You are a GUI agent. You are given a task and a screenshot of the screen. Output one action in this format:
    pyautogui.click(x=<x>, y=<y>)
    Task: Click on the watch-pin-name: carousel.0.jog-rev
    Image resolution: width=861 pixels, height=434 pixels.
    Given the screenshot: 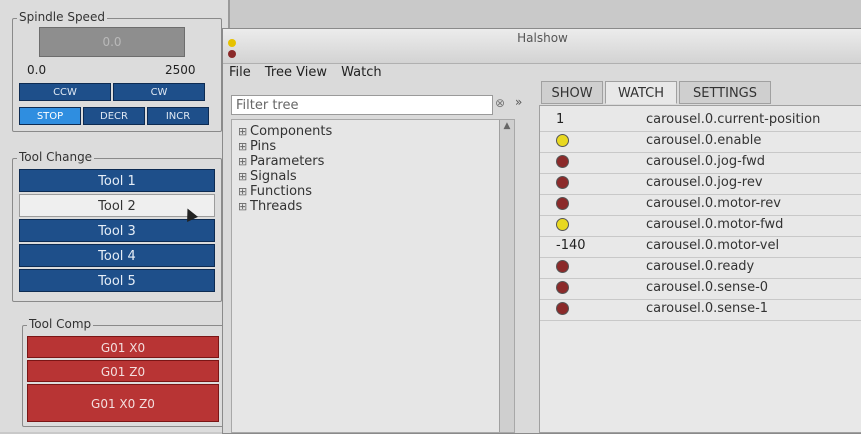 What is the action you would take?
    pyautogui.click(x=704, y=182)
    